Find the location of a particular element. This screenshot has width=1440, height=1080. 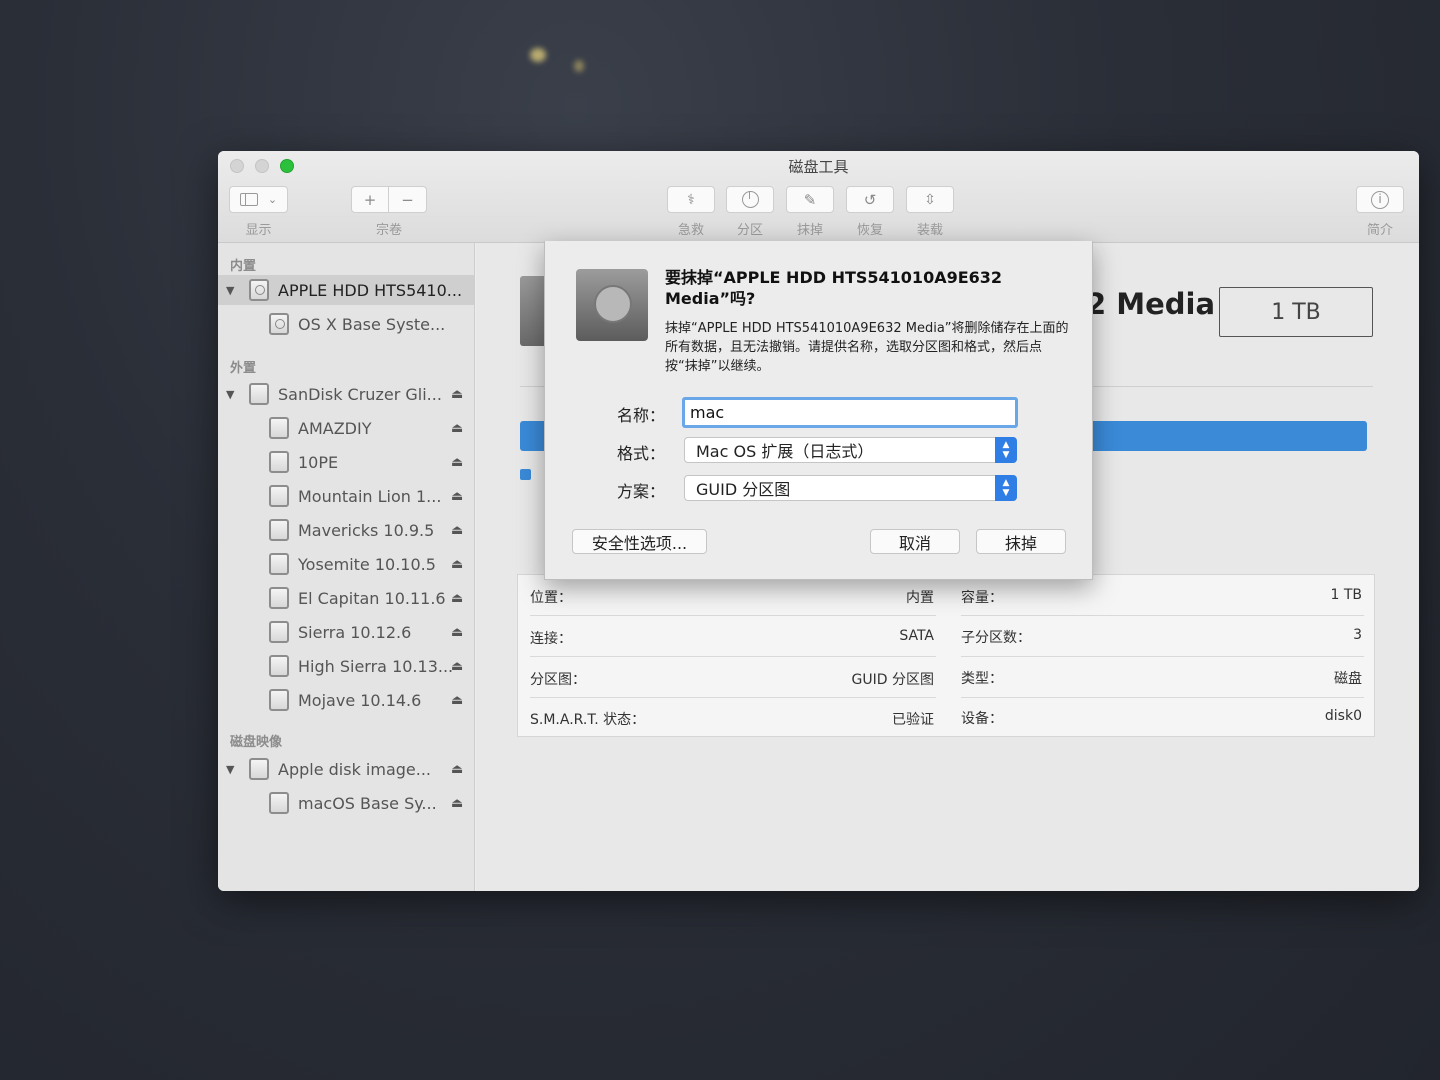

location-label: 位置： is located at coordinates (551, 598).